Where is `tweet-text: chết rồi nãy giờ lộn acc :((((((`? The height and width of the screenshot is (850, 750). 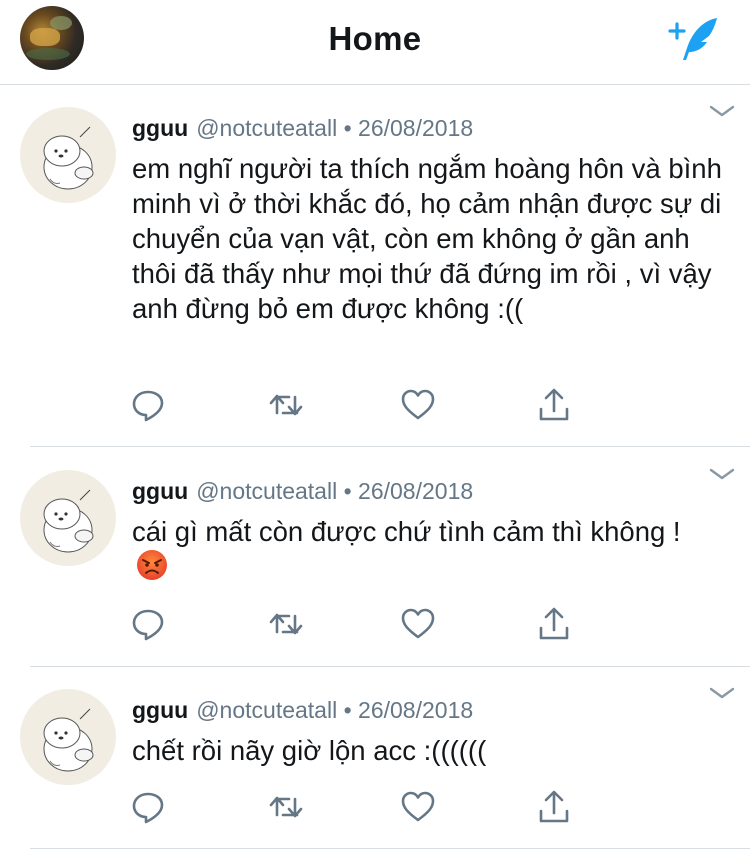 tweet-text: chết rồi nãy giờ lộn acc :(((((( is located at coordinates (309, 750).